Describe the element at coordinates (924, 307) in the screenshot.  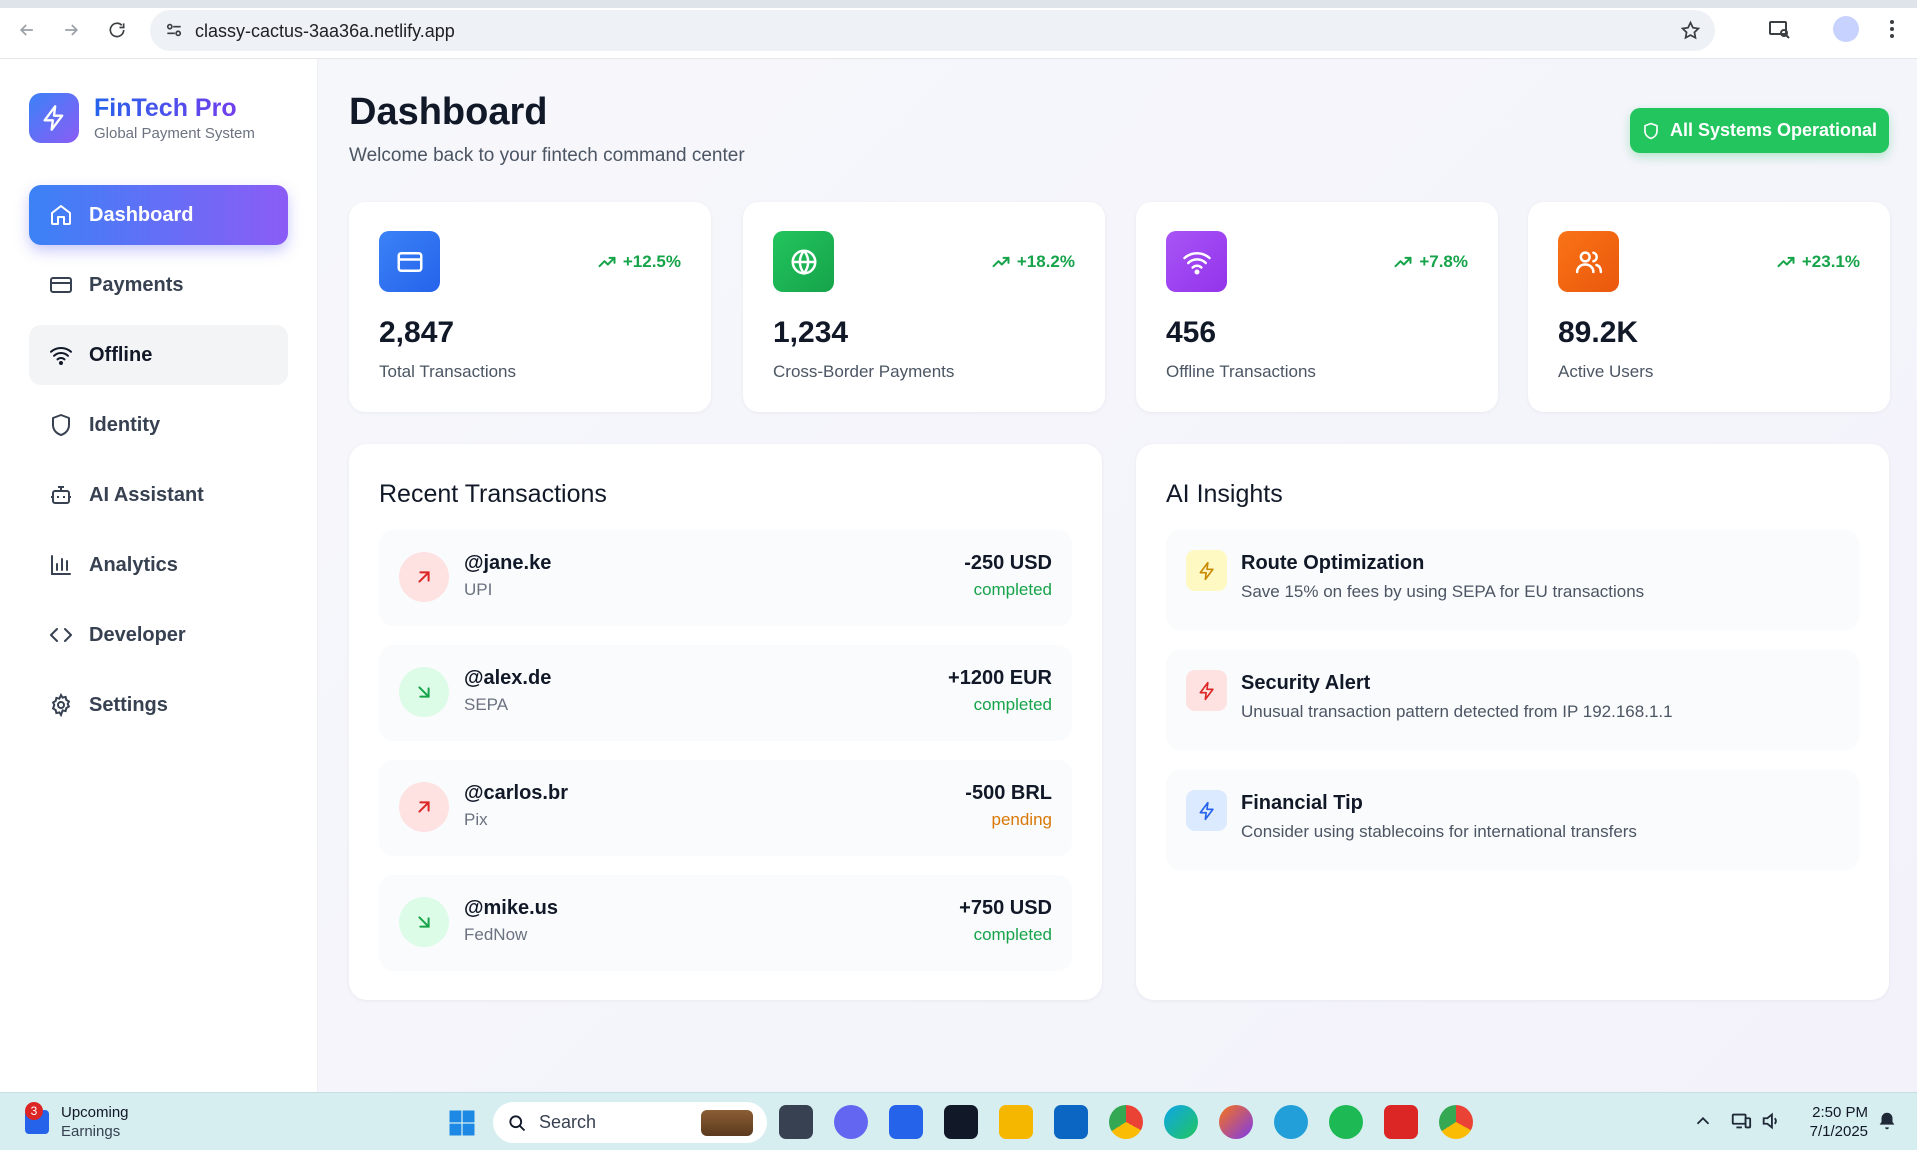
I see `stat-card-cross-border: +18.2% 1,234 Cross-Border Payments` at that location.